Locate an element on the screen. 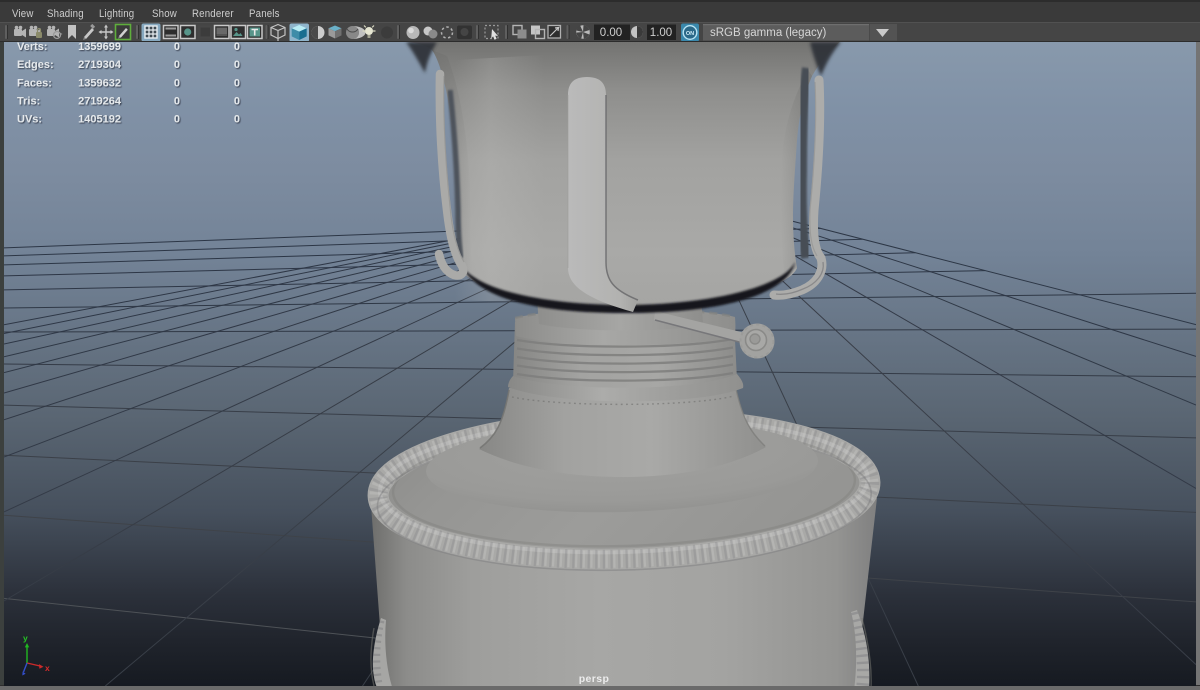  svg-text: Verts: is located at coordinates (32, 47).